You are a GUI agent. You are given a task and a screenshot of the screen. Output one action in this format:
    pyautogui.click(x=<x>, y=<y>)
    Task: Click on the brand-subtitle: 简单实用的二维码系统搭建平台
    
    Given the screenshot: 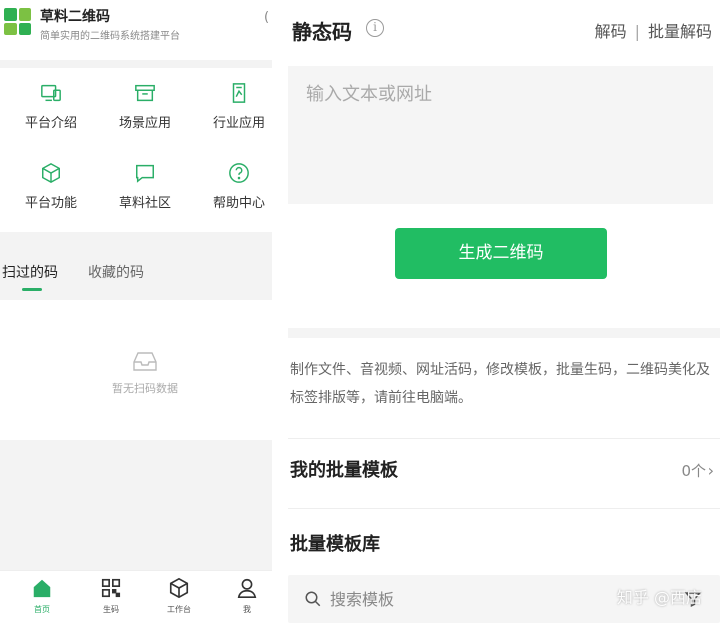 What is the action you would take?
    pyautogui.click(x=110, y=36)
    